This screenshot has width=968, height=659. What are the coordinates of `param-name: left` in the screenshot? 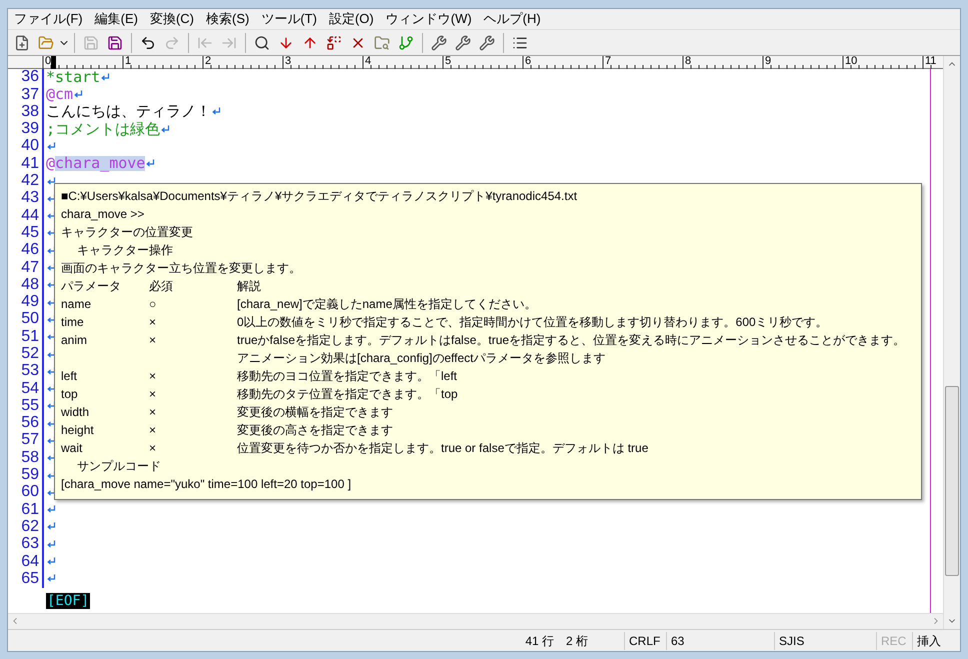 It's located at (69, 375).